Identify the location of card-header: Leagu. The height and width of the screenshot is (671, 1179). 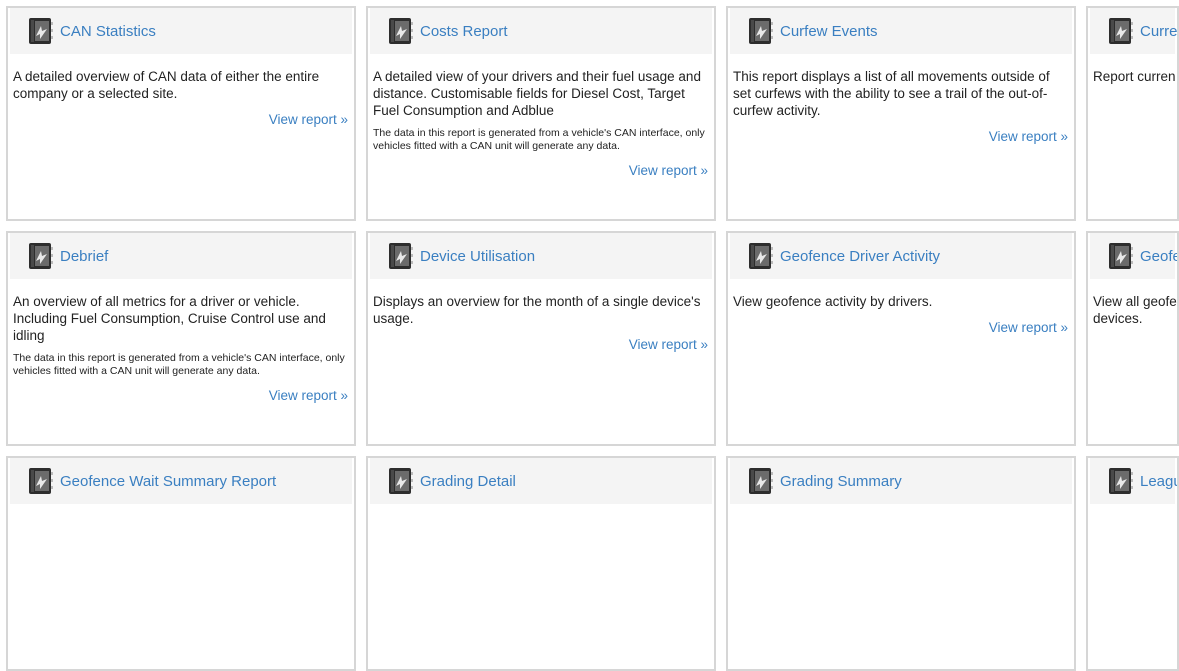
(1133, 481).